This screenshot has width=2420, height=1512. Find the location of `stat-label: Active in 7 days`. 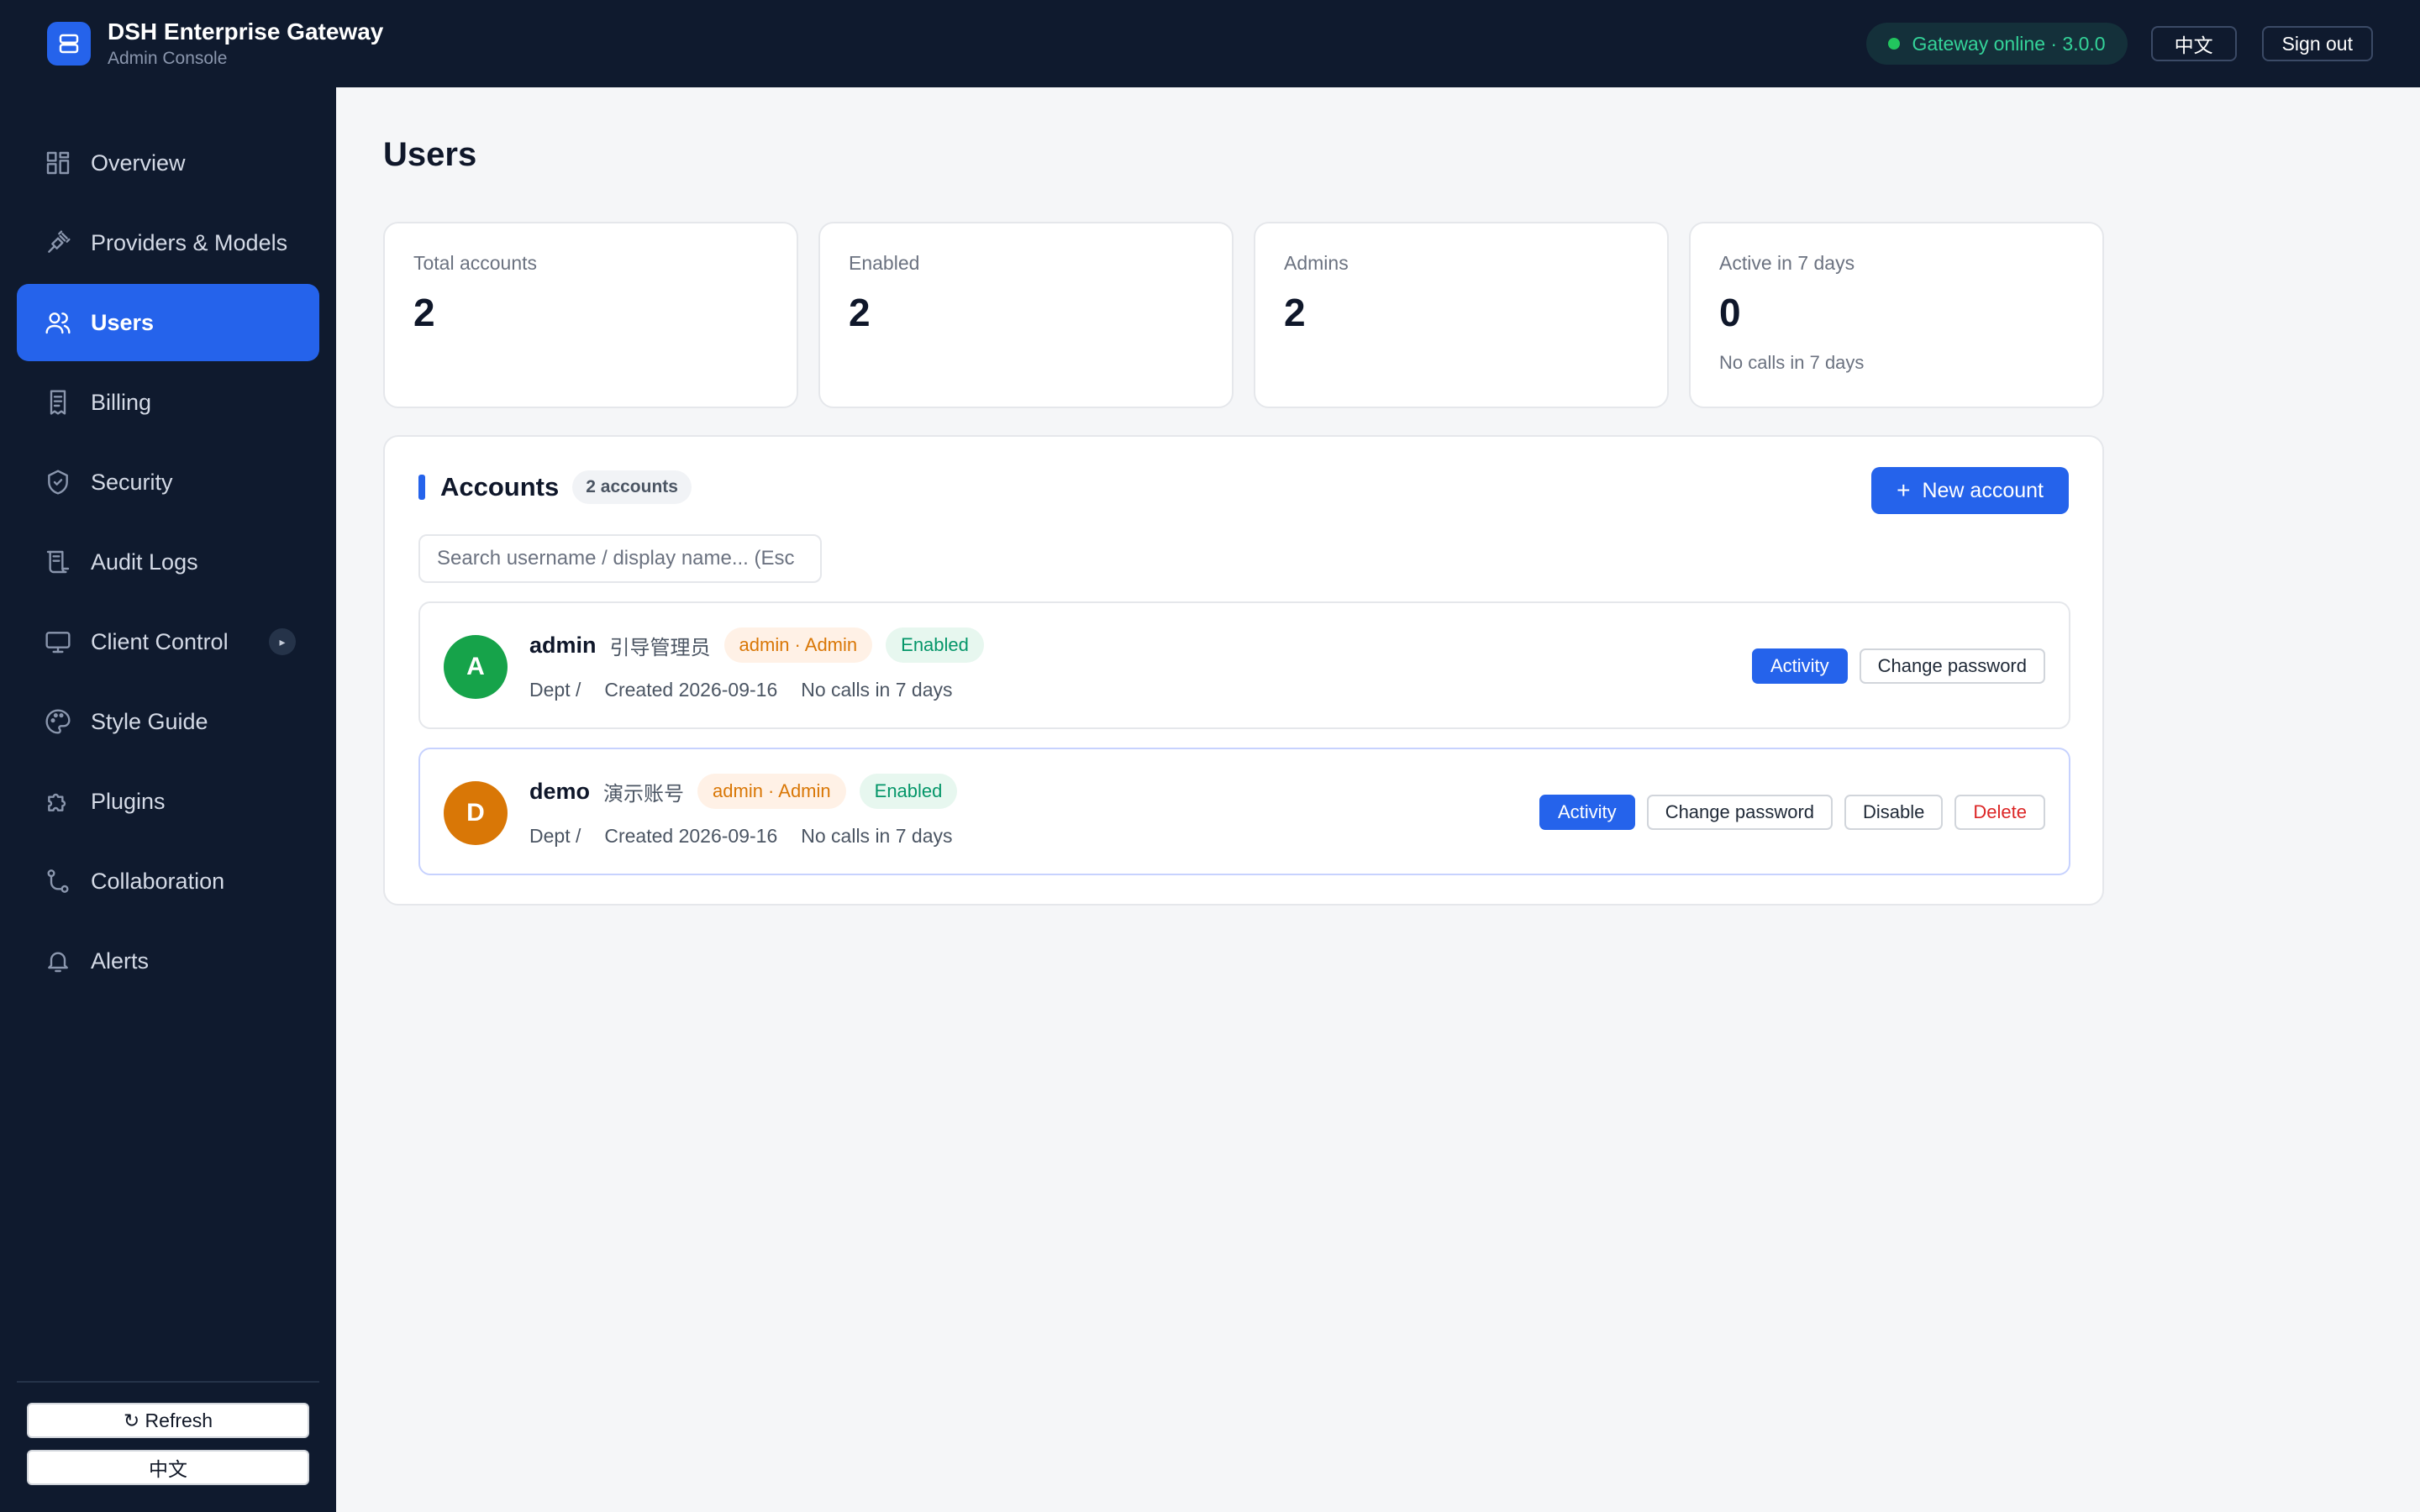

stat-label: Active in 7 days is located at coordinates (1787, 263).